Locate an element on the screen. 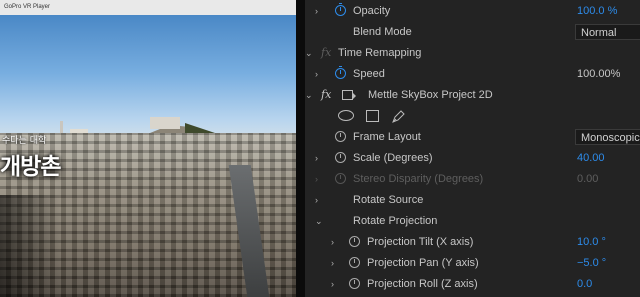 Image resolution: width=640 pixels, height=297 pixels. opacity-row: › Opacity 100.0 % is located at coordinates (472, 11).